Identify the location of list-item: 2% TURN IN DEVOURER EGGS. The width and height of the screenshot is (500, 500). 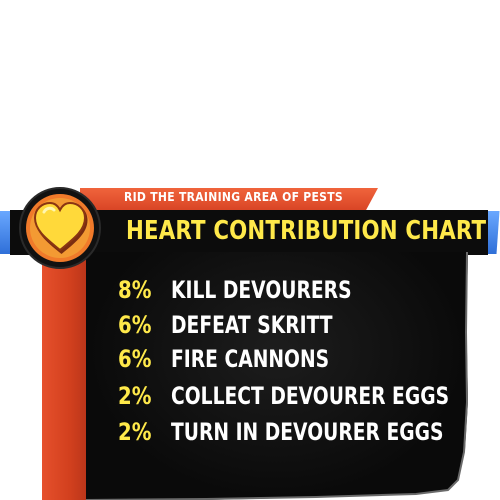
(250, 433).